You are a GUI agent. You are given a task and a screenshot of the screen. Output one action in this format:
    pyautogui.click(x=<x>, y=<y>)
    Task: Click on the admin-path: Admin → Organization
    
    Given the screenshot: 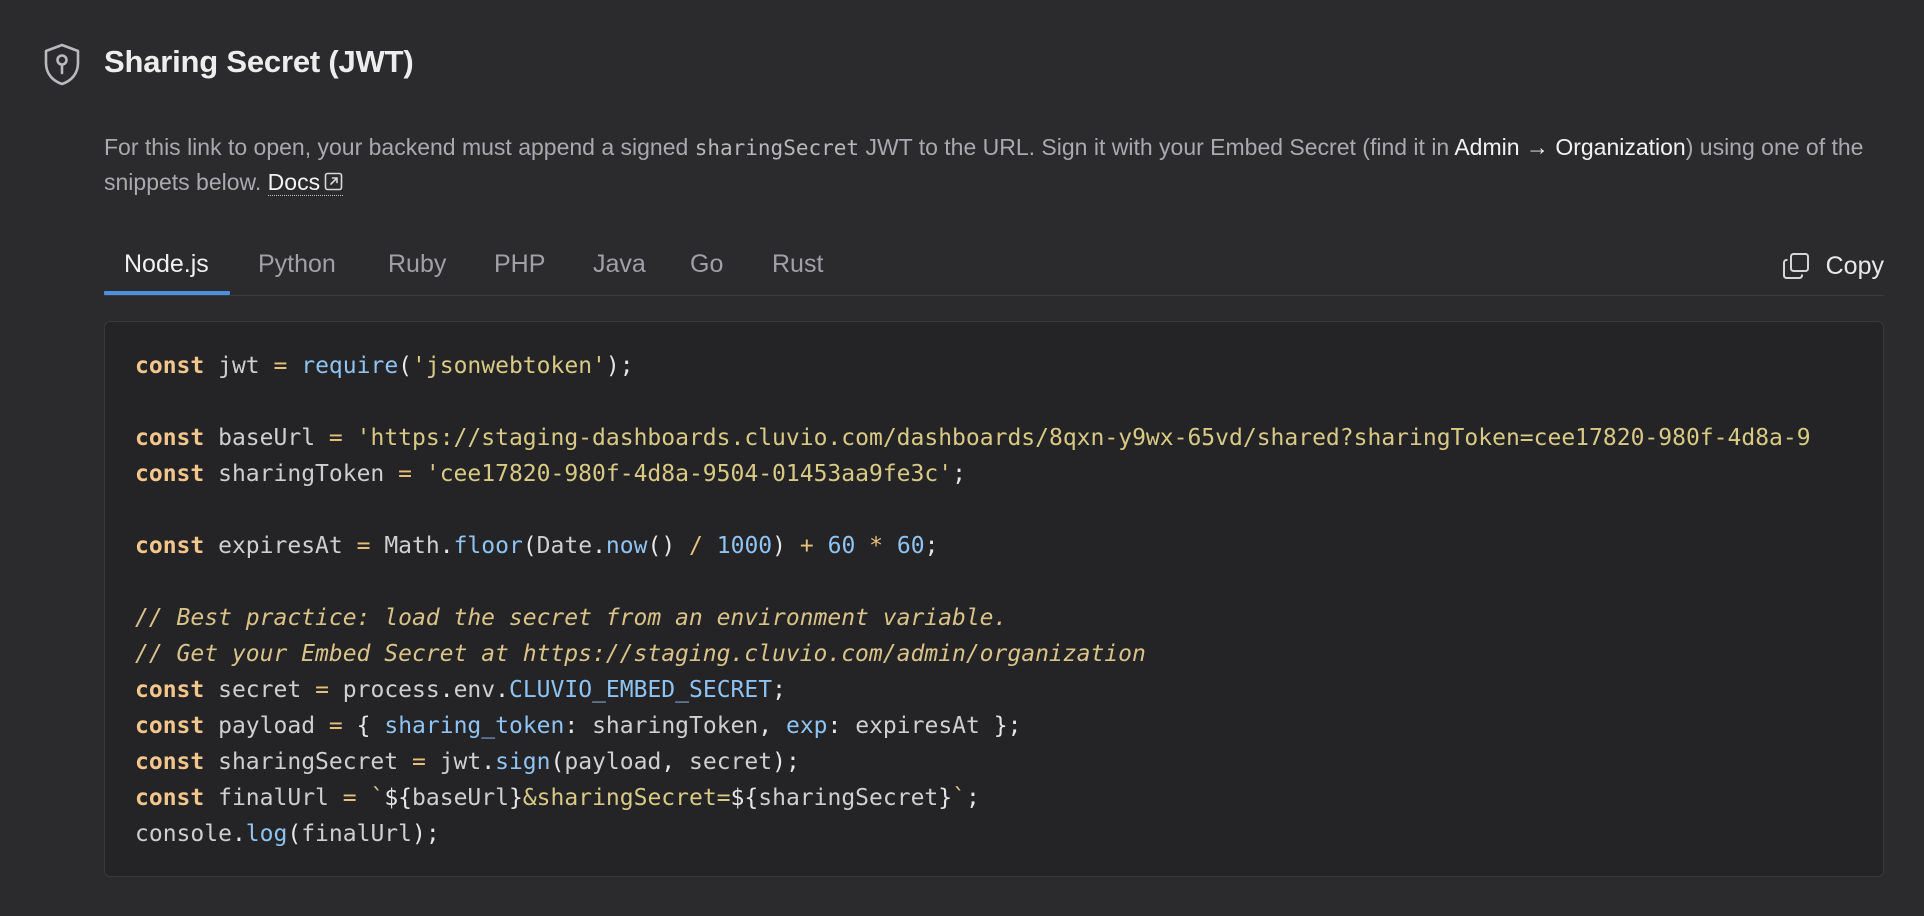 What is the action you would take?
    pyautogui.click(x=1570, y=147)
    